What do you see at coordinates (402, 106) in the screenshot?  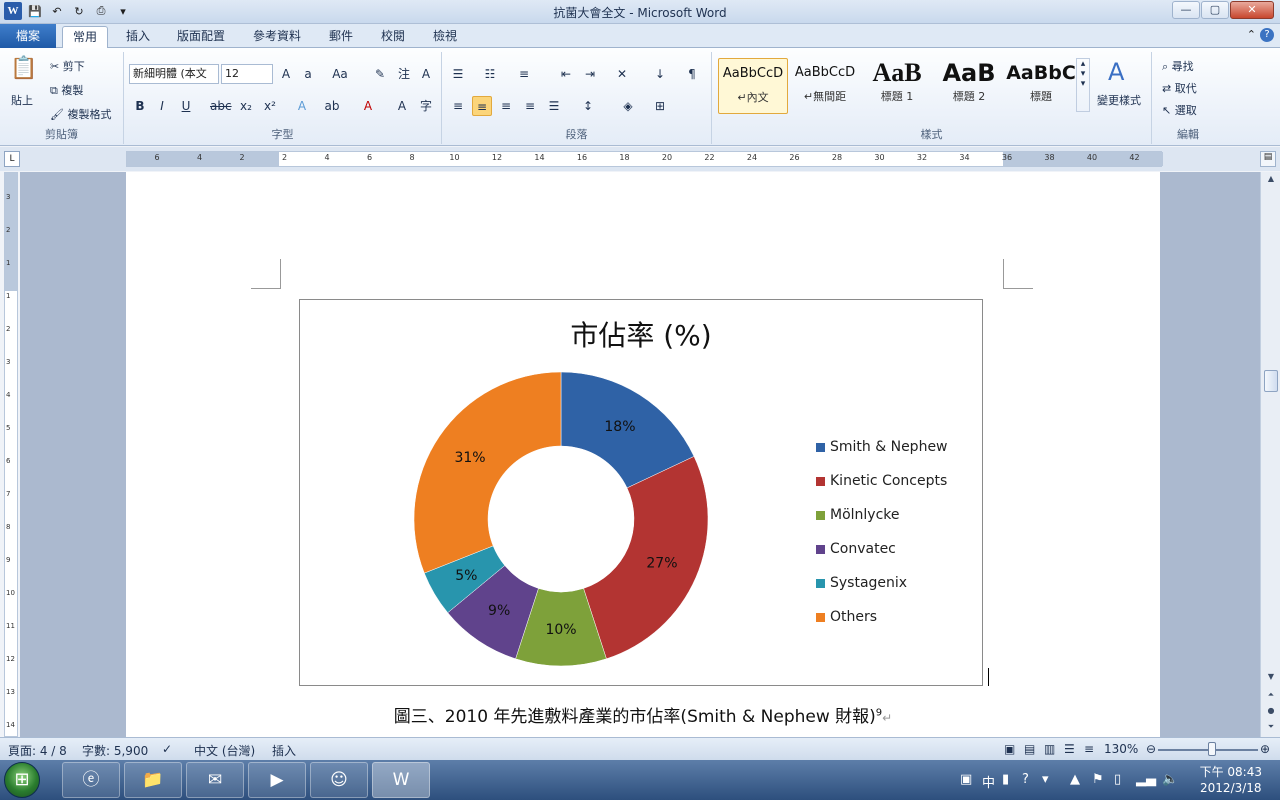 I see `char-shading-icon: A` at bounding box center [402, 106].